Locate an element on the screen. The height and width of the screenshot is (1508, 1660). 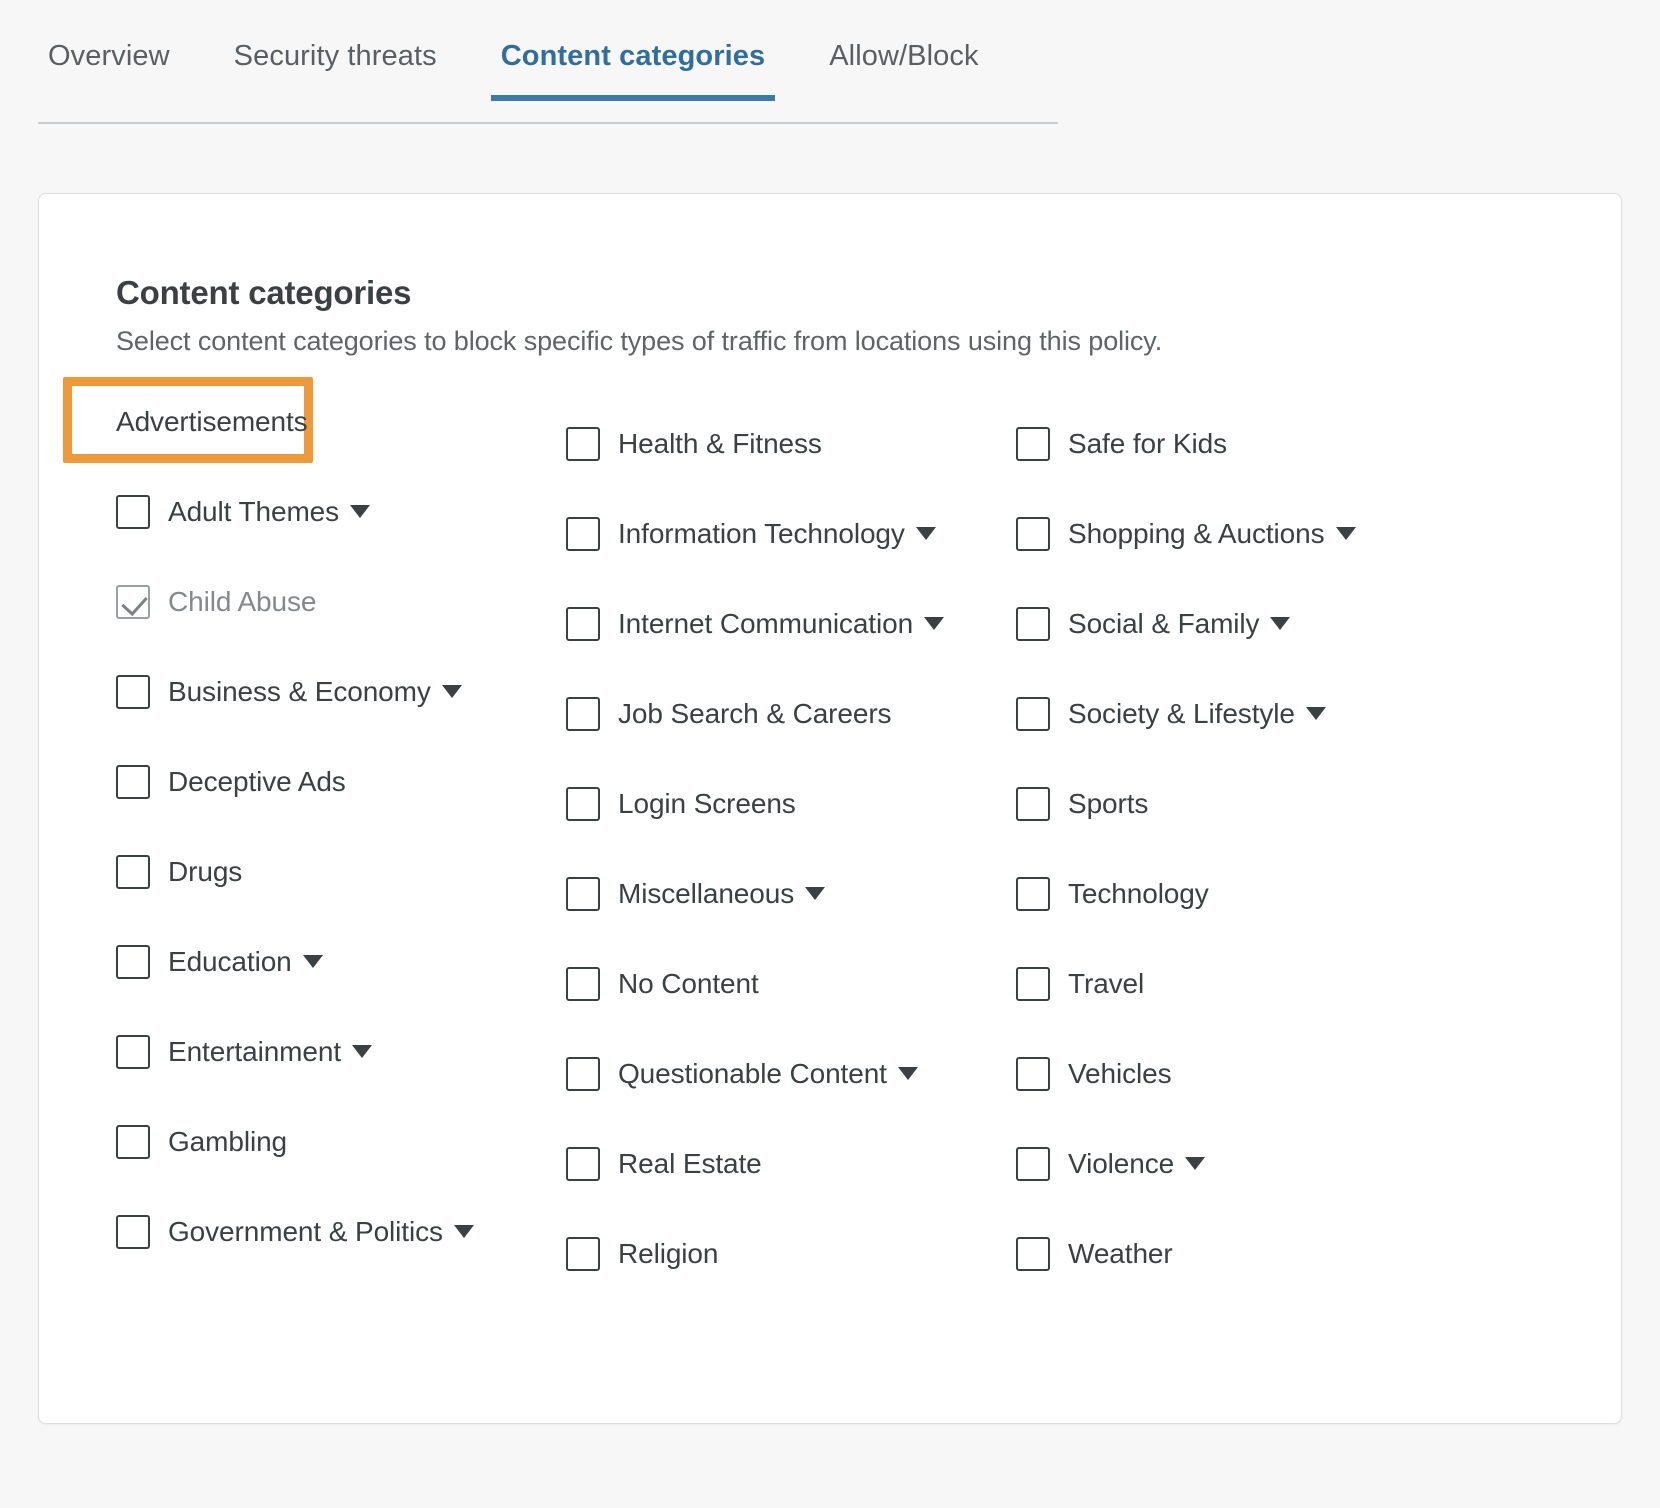
category-row-violence: Violence is located at coordinates (1241, 1164).